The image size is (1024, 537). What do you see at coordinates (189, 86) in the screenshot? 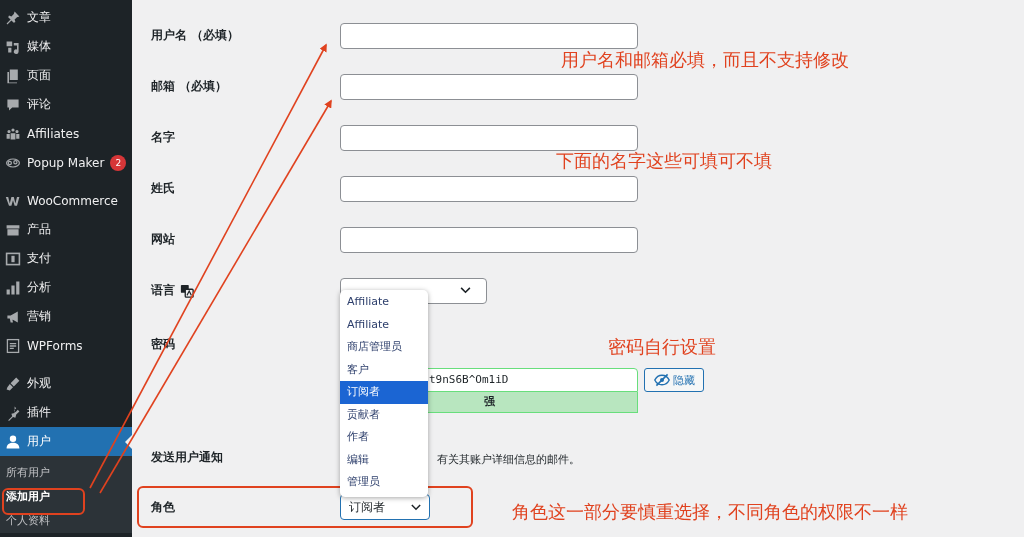
I see `field-label: 邮箱 （必填）` at bounding box center [189, 86].